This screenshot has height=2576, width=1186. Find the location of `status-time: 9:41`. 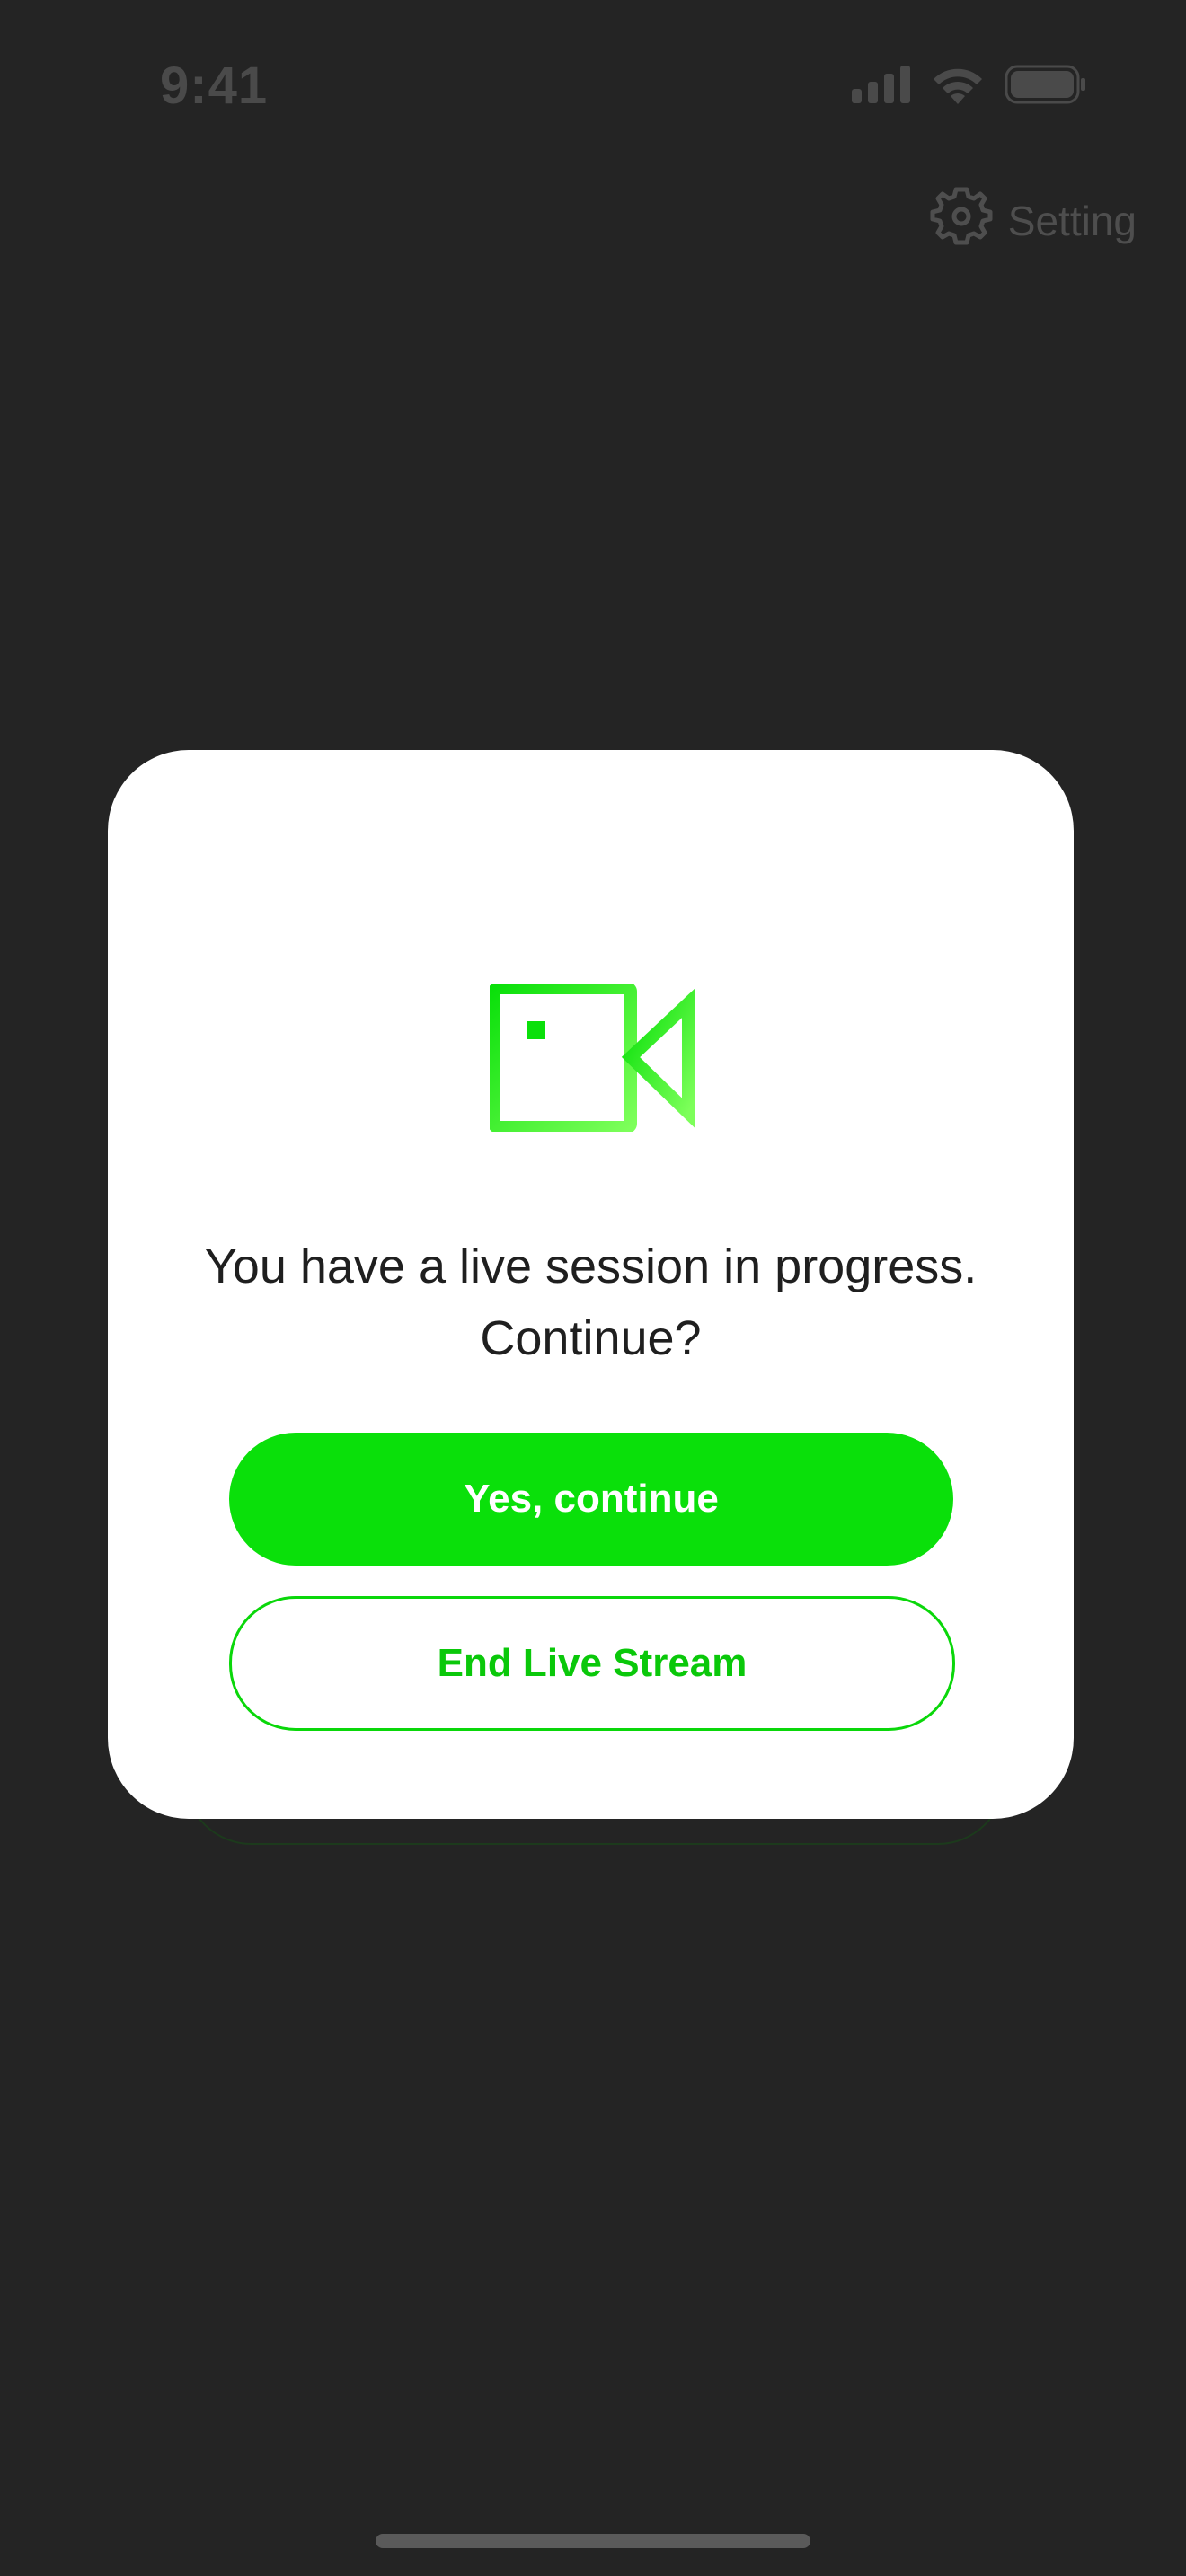

status-time: 9:41 is located at coordinates (214, 86).